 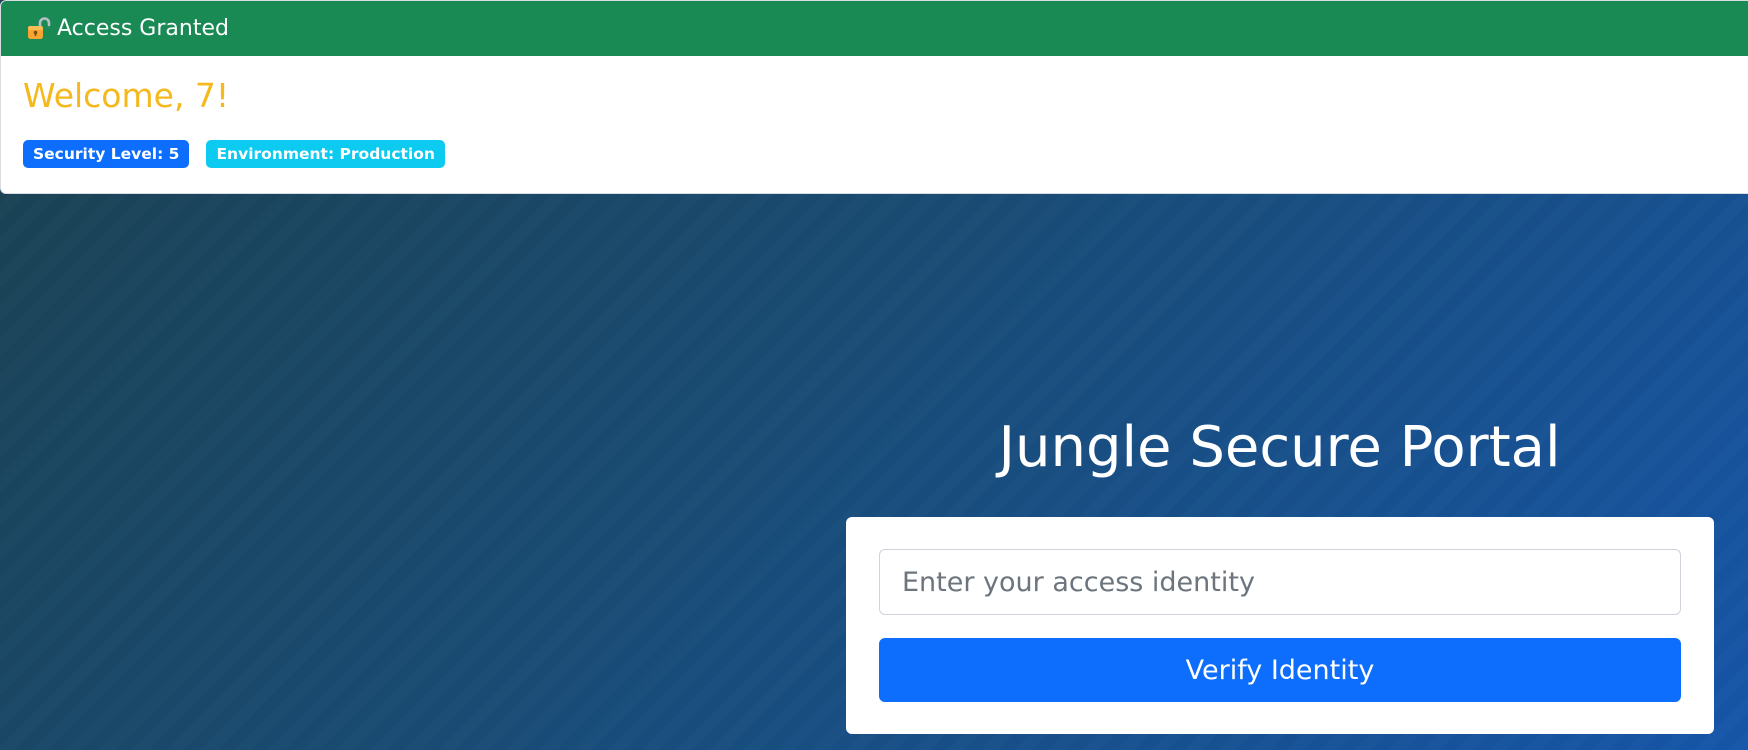 I want to click on identity-form-card: Verify Identity, so click(x=1280, y=625).